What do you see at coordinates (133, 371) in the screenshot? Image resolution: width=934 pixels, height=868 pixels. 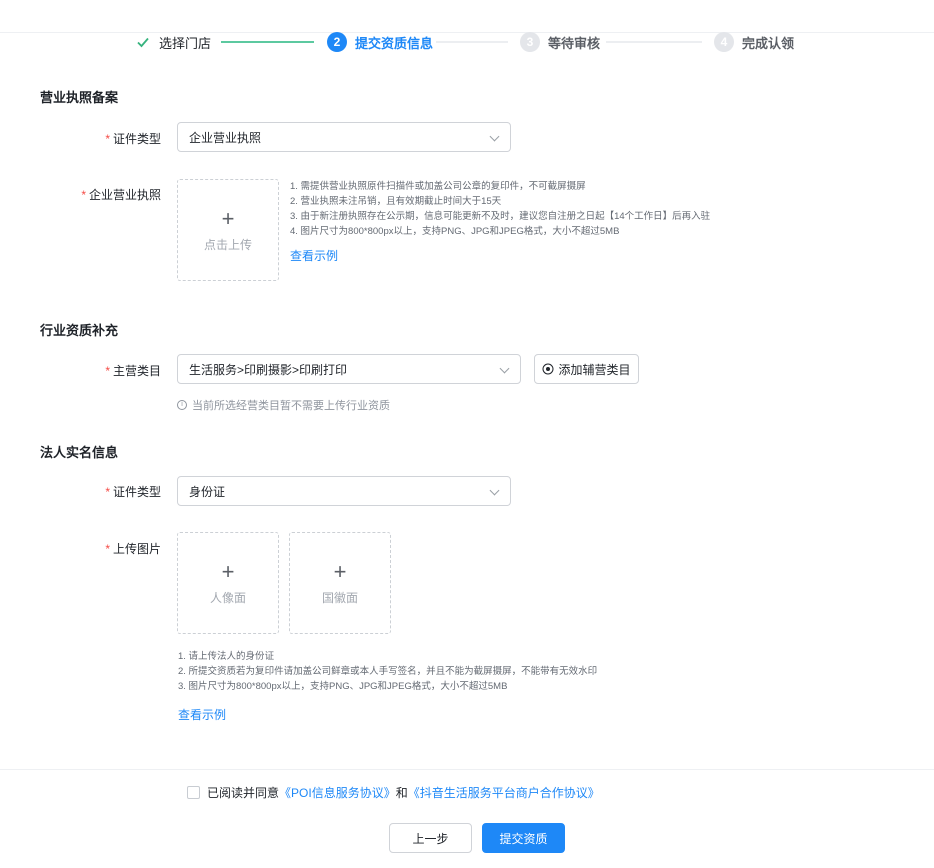 I see `main-category-label: * 主营类目` at bounding box center [133, 371].